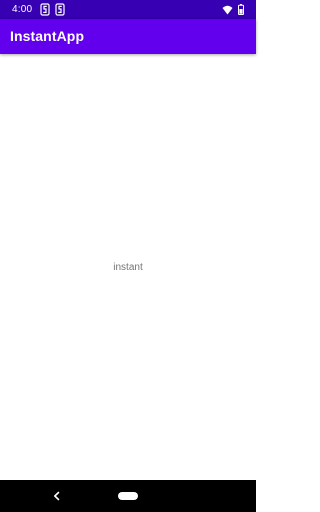 This screenshot has height=512, width=320. I want to click on wifi-icon, so click(227, 9).